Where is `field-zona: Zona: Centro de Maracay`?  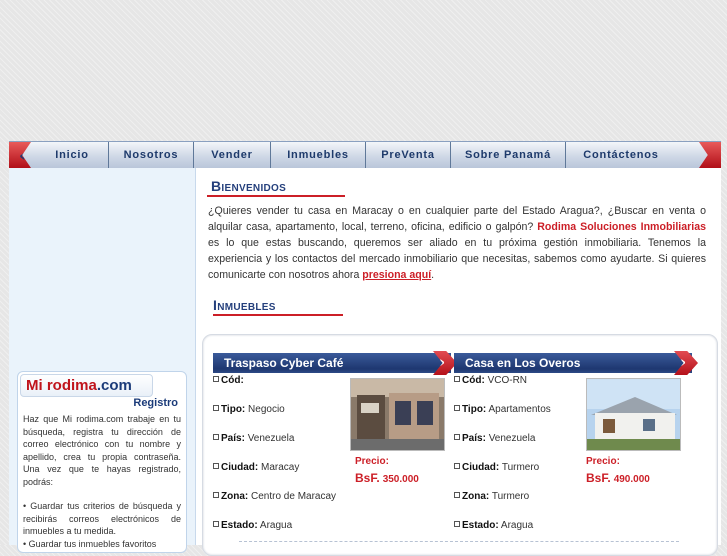 field-zona: Zona: Centro de Maracay is located at coordinates (283, 505).